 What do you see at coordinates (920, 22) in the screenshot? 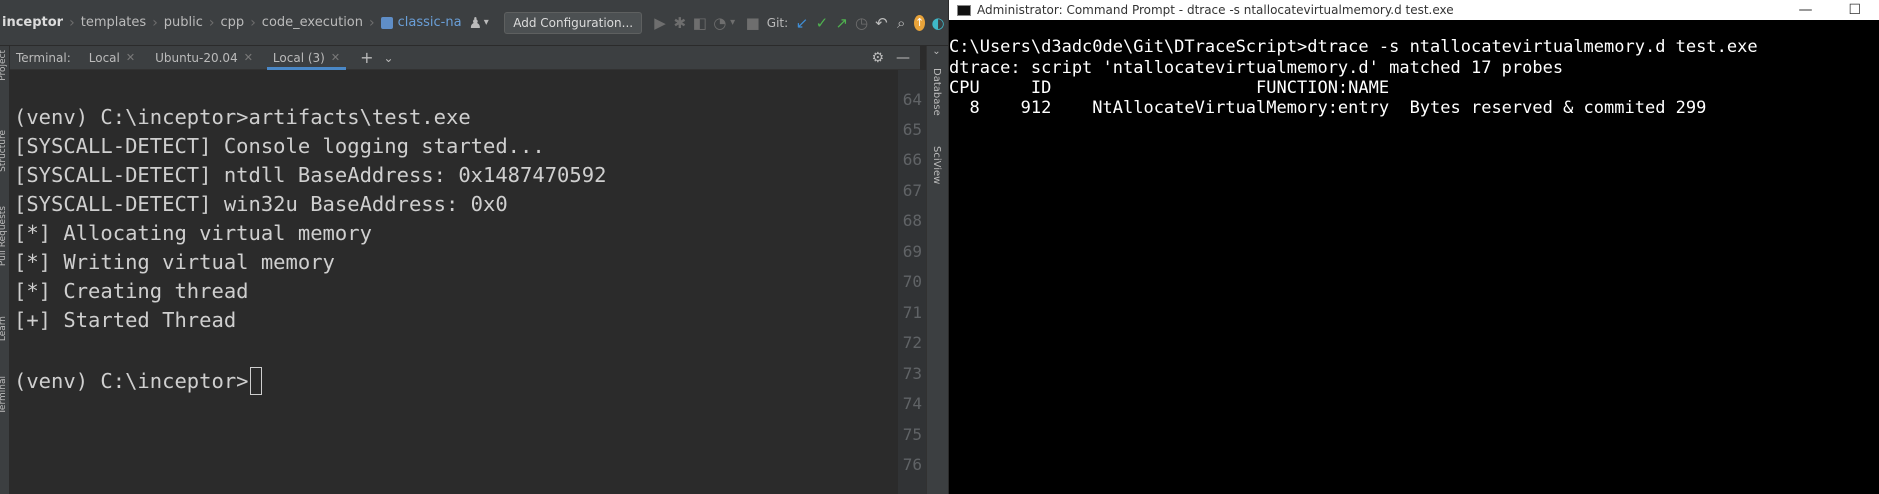
I see `update-icon: ↑` at bounding box center [920, 22].